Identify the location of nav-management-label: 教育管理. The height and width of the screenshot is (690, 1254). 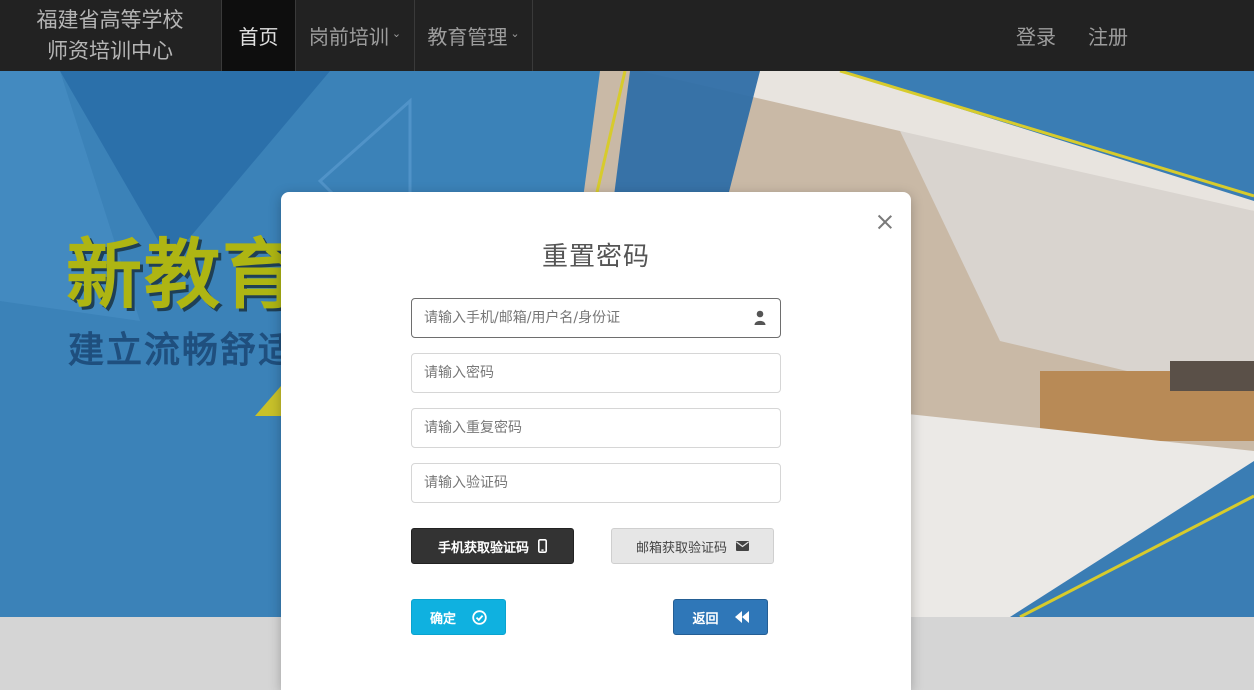
(467, 37).